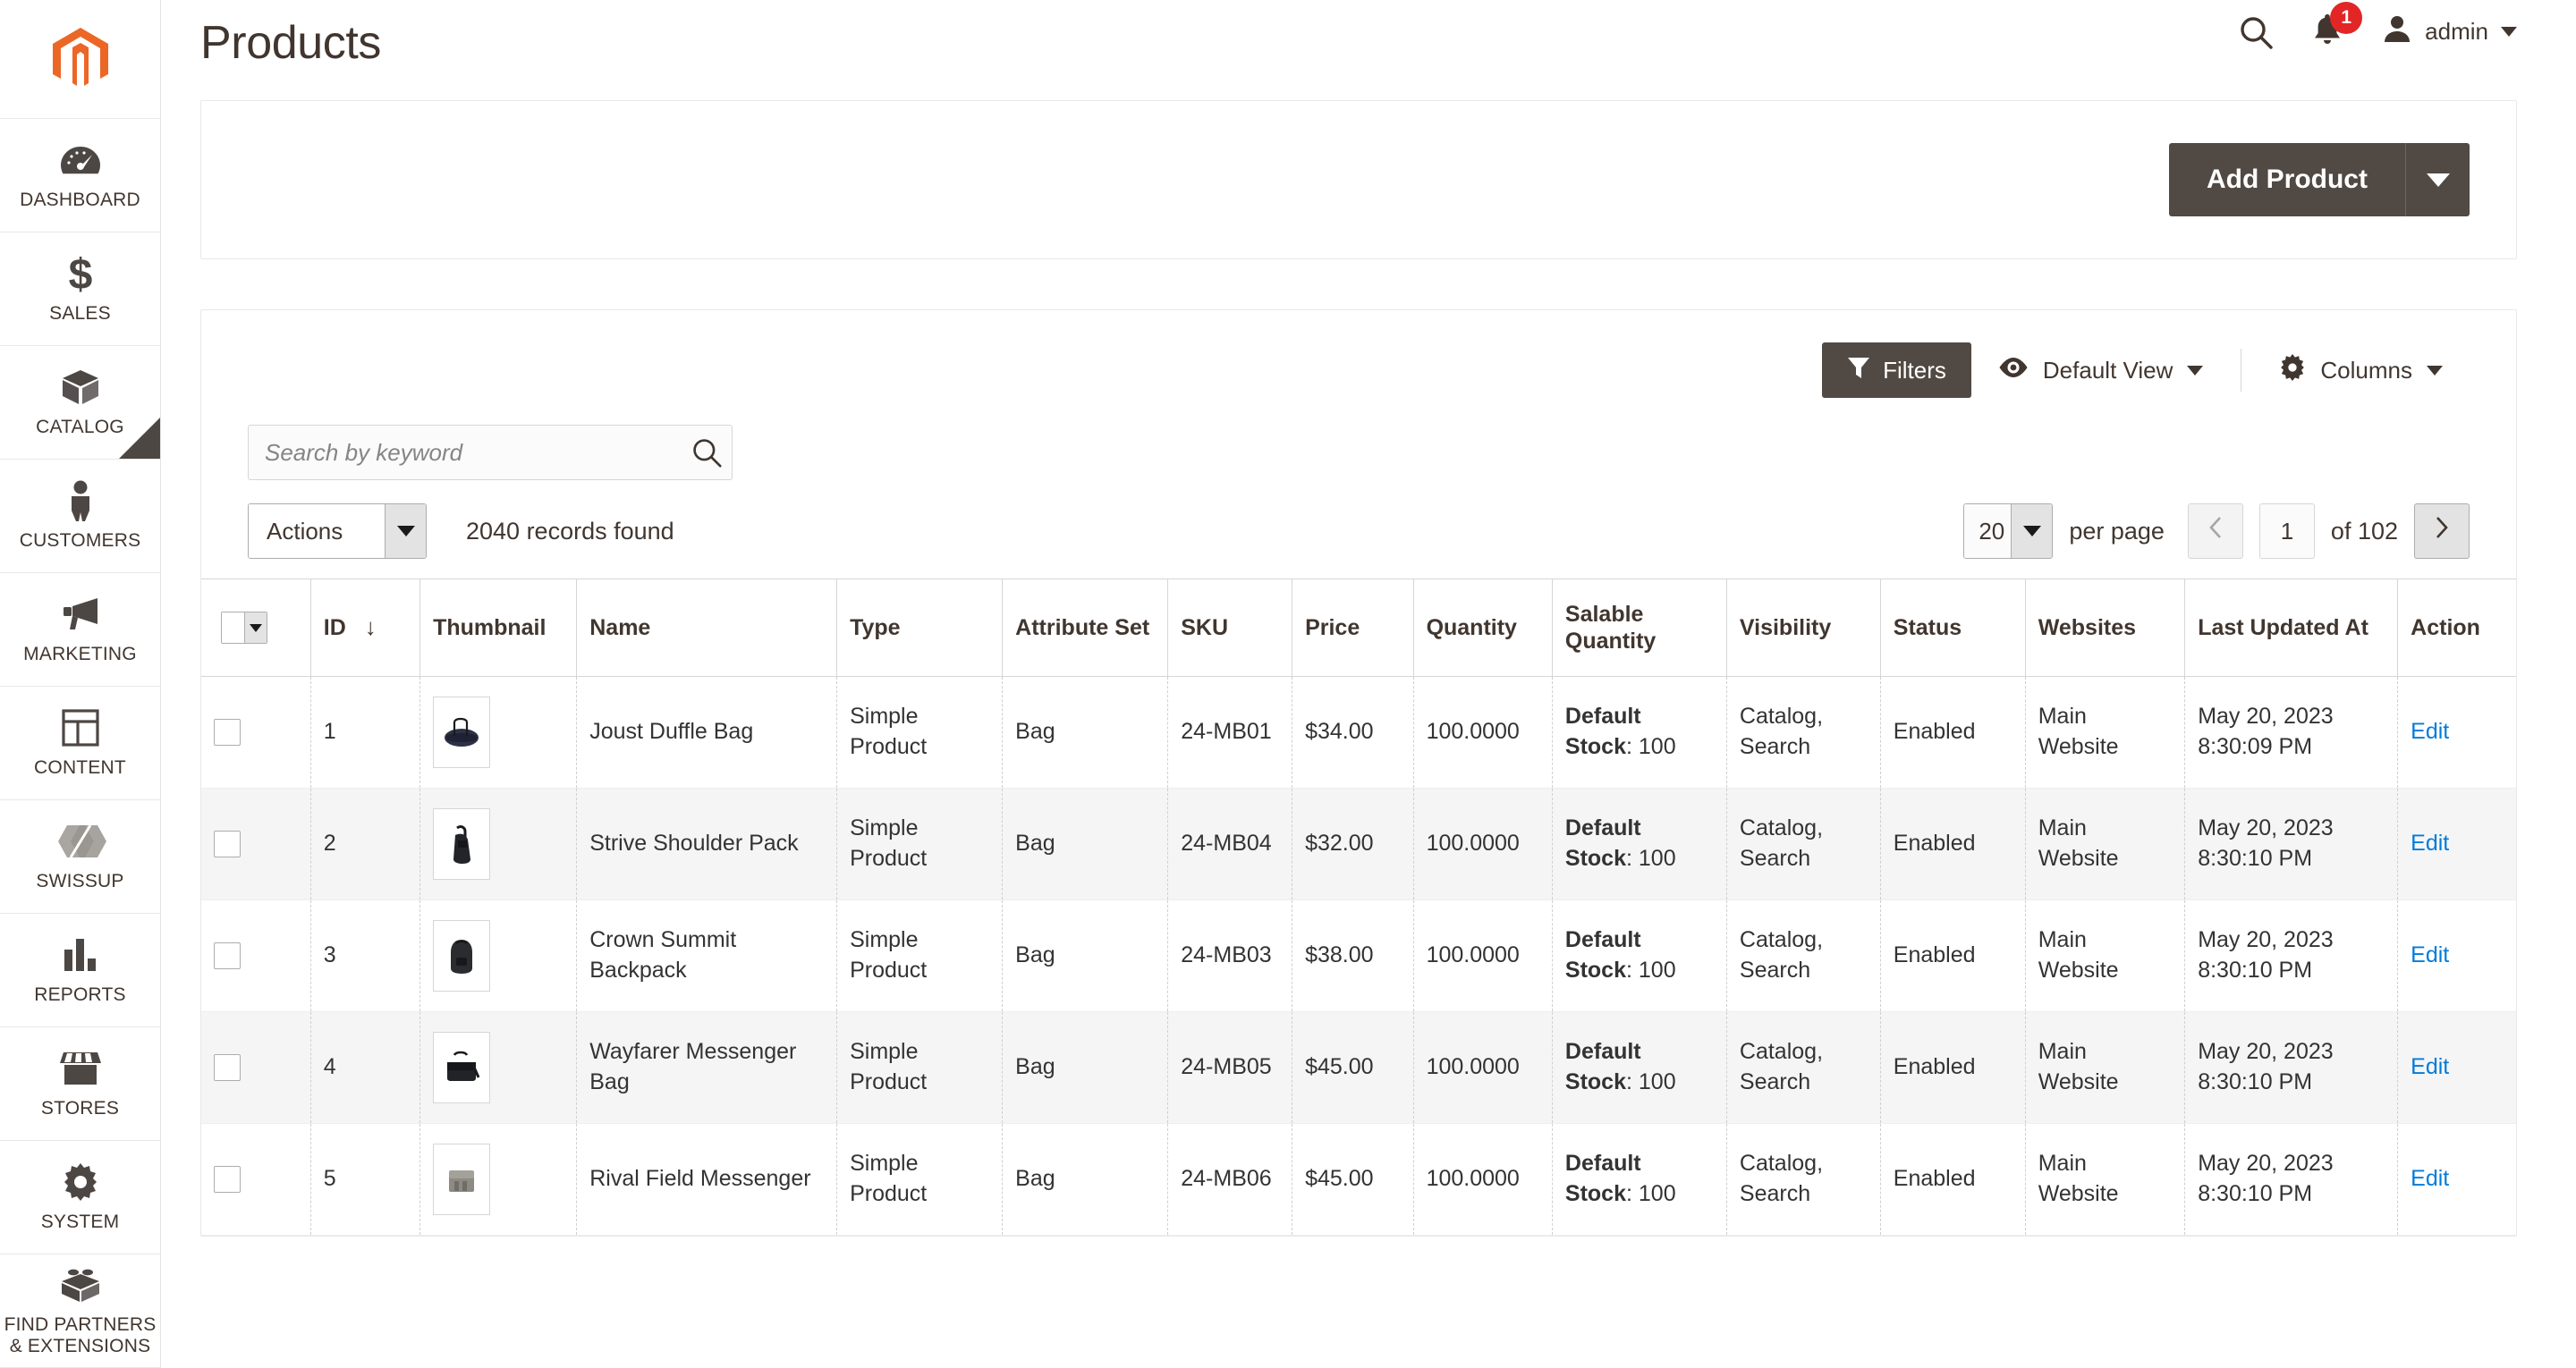 The width and height of the screenshot is (2576, 1368). Describe the element at coordinates (2105, 628) in the screenshot. I see `column-header-websites: Websites` at that location.